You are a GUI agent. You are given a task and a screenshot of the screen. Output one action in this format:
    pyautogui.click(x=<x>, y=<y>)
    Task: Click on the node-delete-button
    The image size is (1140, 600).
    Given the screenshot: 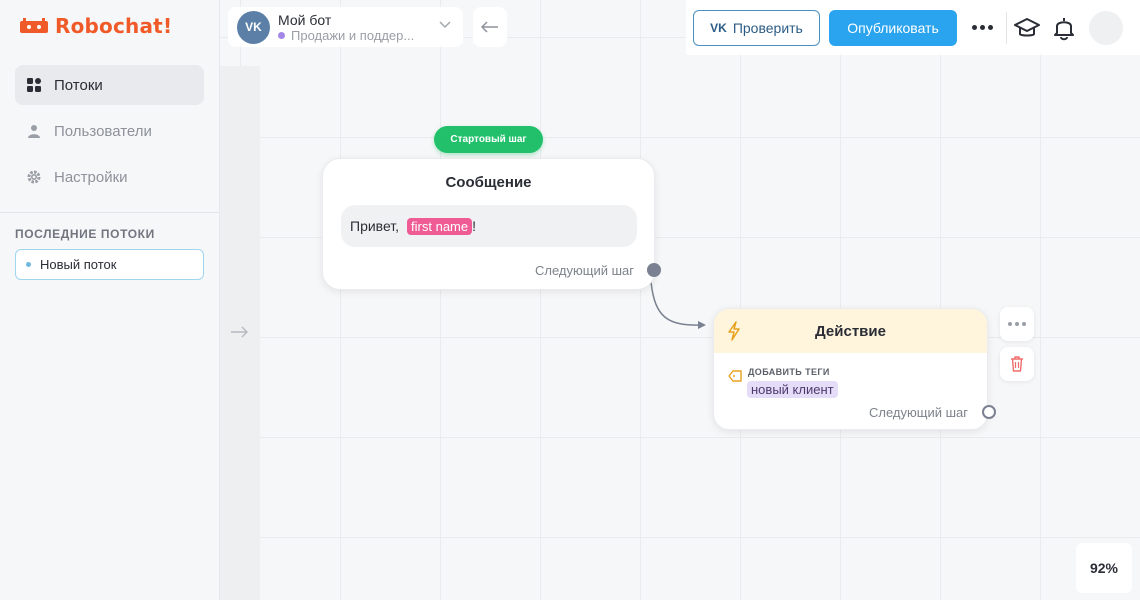 What is the action you would take?
    pyautogui.click(x=1017, y=364)
    